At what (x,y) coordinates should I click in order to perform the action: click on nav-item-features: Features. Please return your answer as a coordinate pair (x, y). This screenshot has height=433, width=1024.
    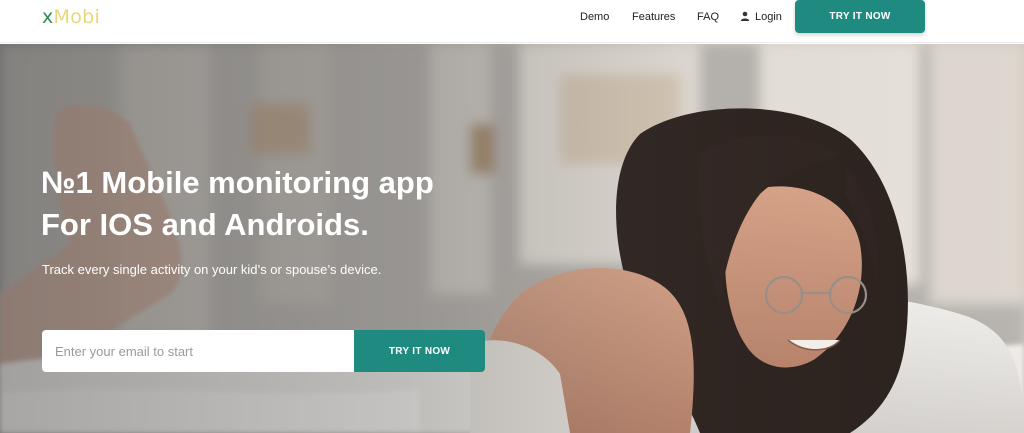
    Looking at the image, I should click on (653, 17).